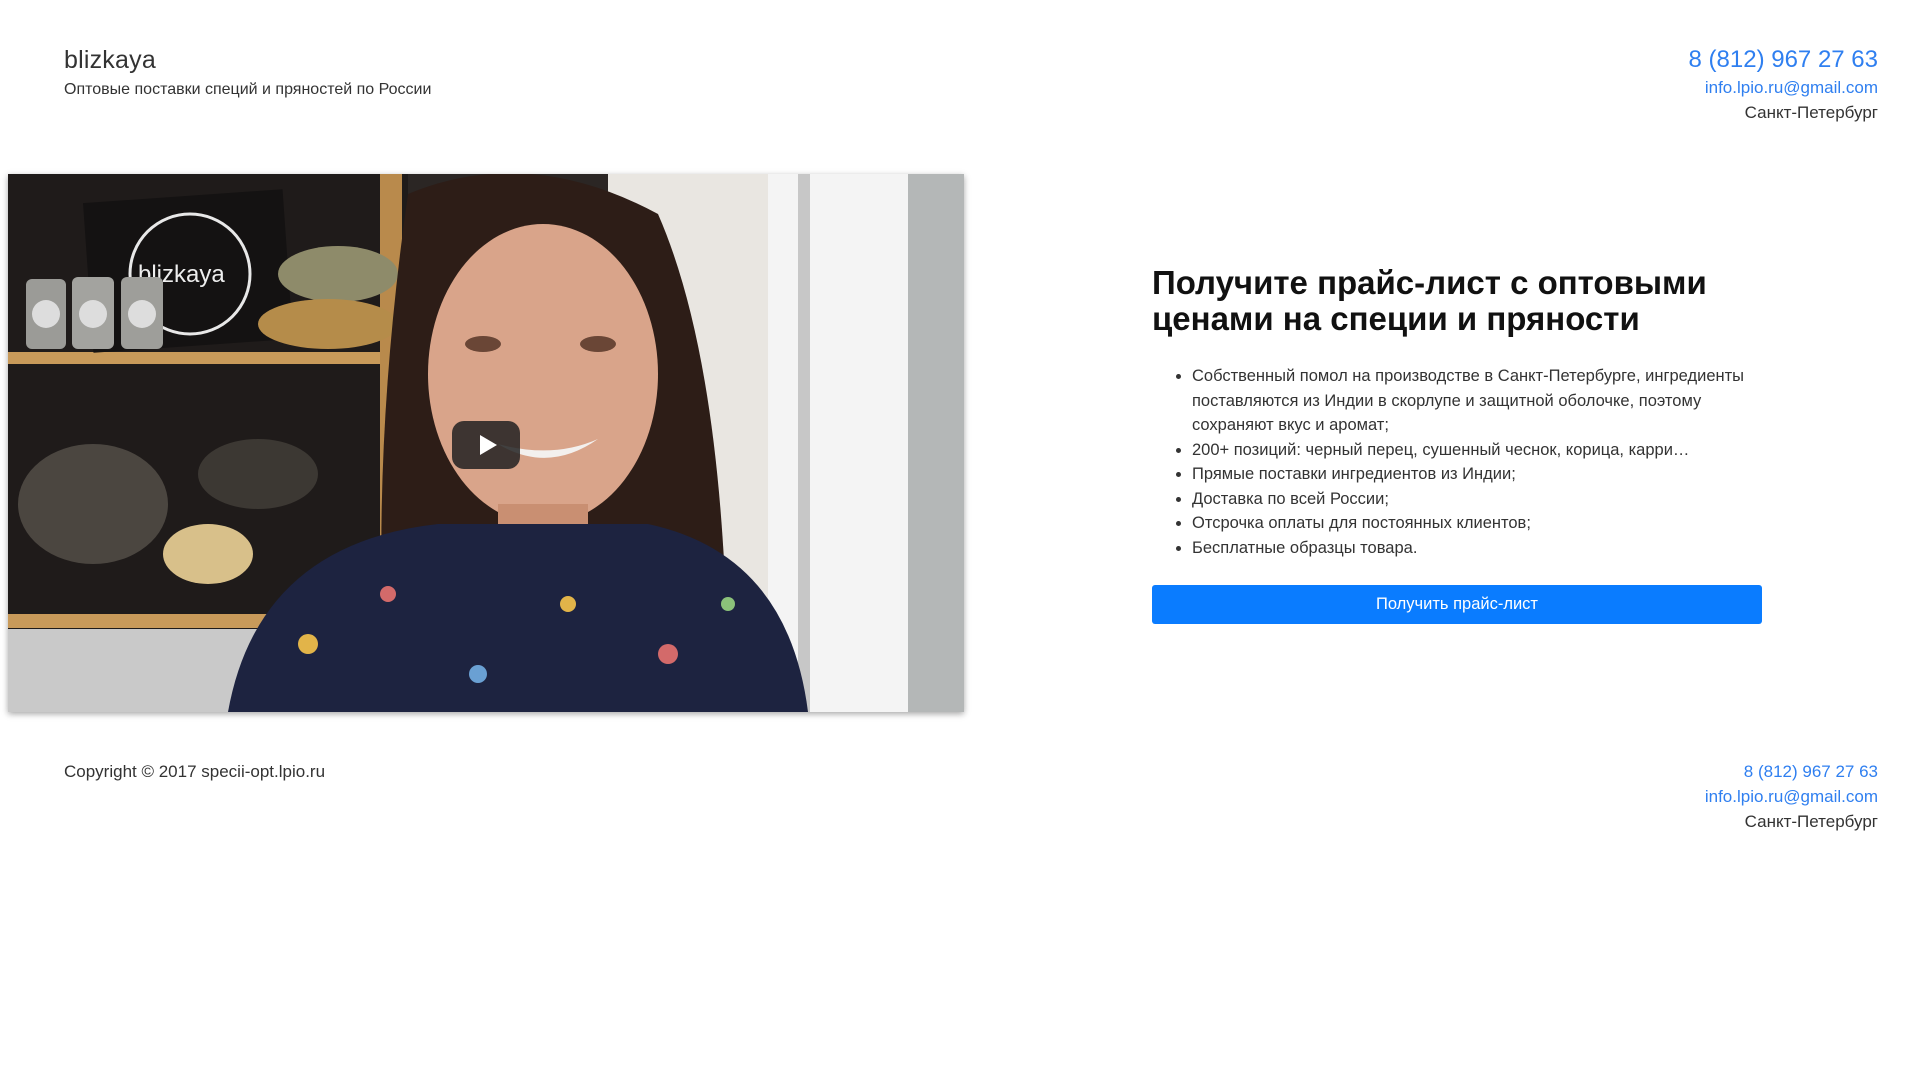  Describe the element at coordinates (1791, 772) in the screenshot. I see `footer-phone-link: 8 (812) 967 27 63` at that location.